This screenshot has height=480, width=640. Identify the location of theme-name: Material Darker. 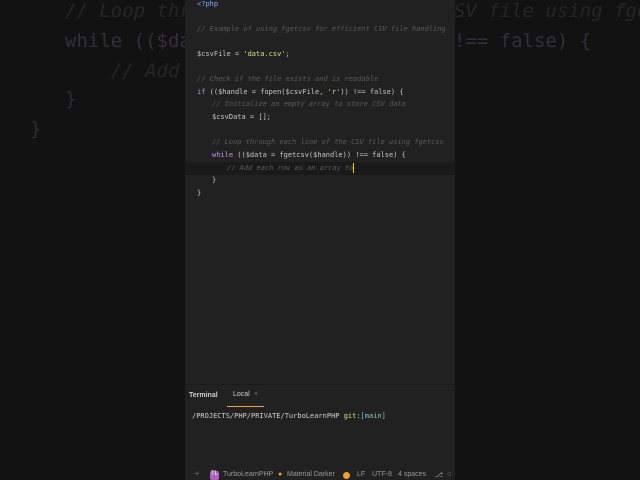
(311, 474).